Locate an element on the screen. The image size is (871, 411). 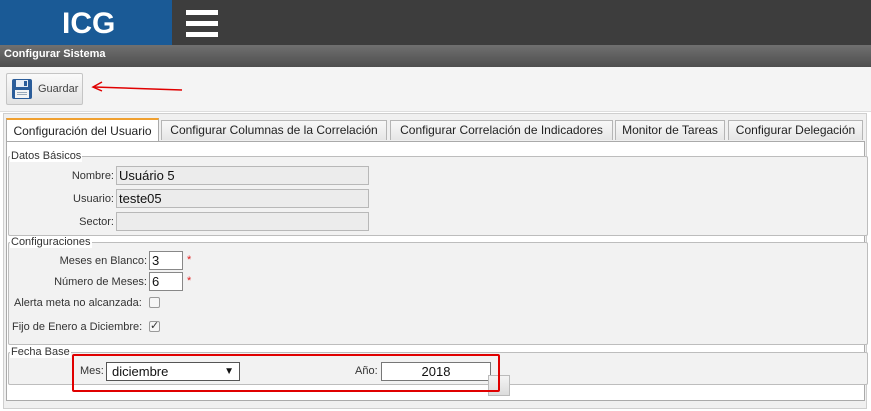
tab-configurar-delegacion: Configurar Delegación is located at coordinates (795, 130).